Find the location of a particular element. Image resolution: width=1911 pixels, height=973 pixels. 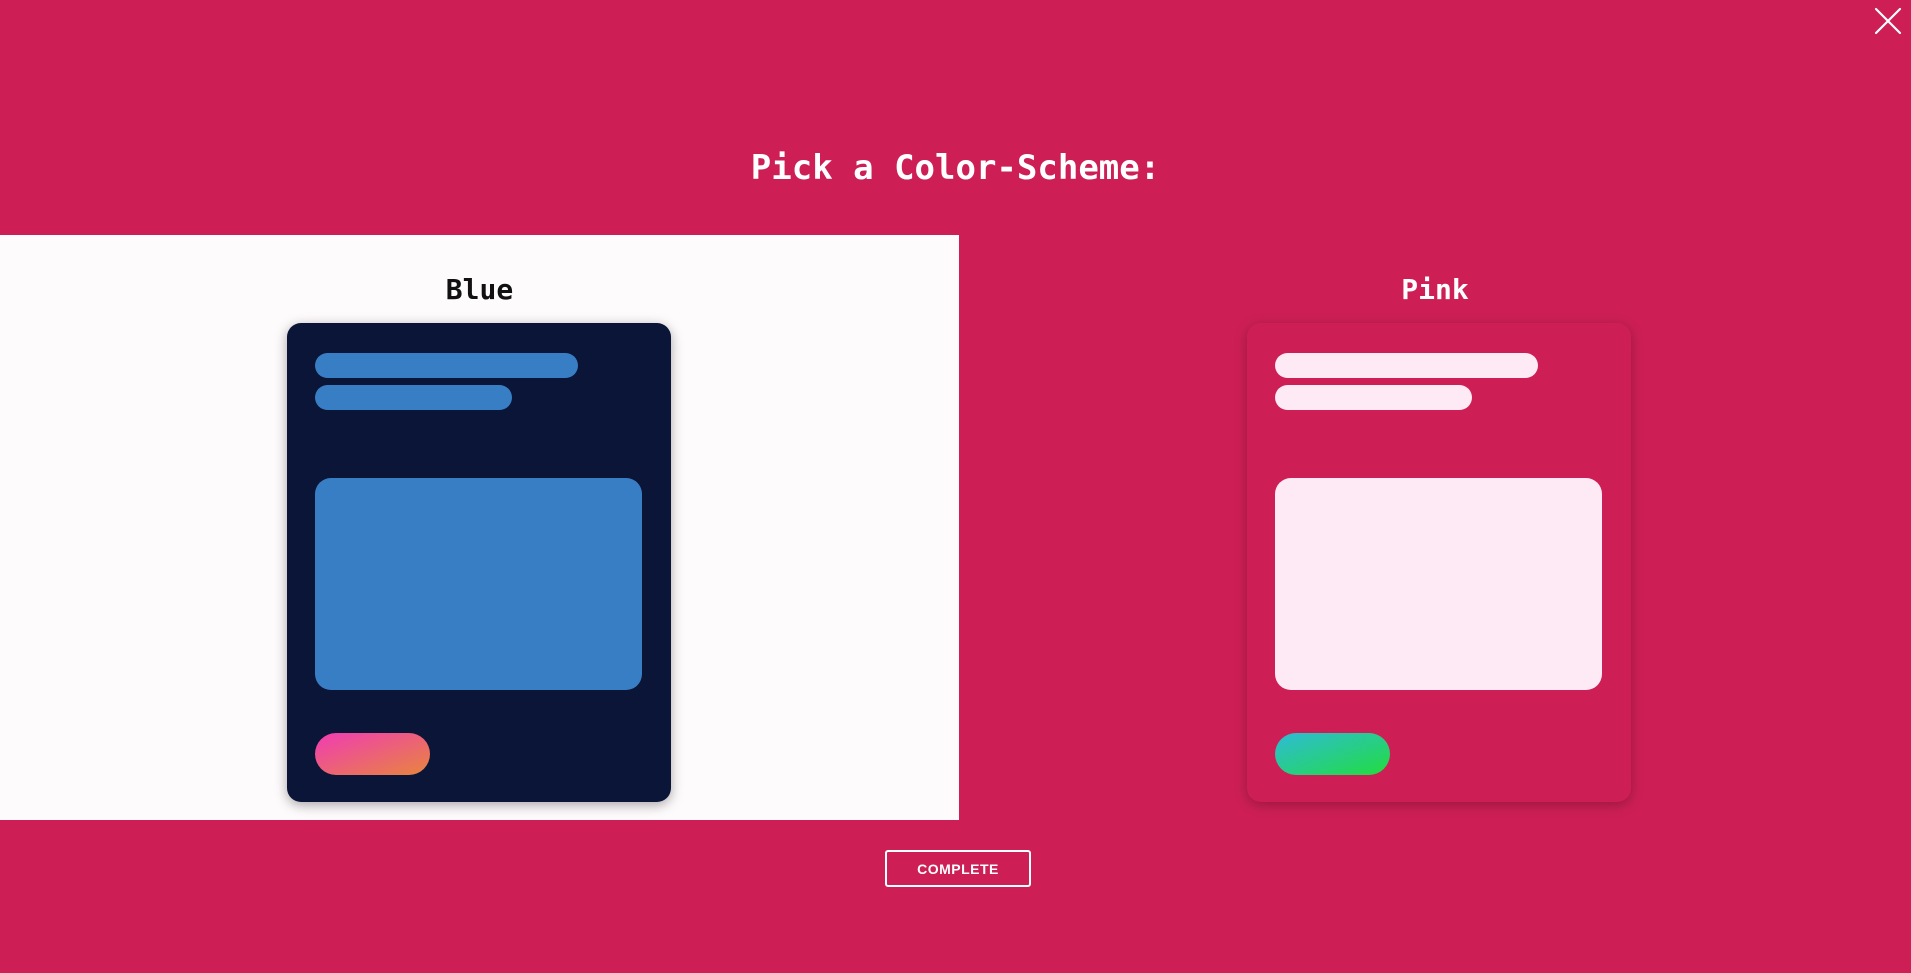

blue-preview-card is located at coordinates (479, 562).